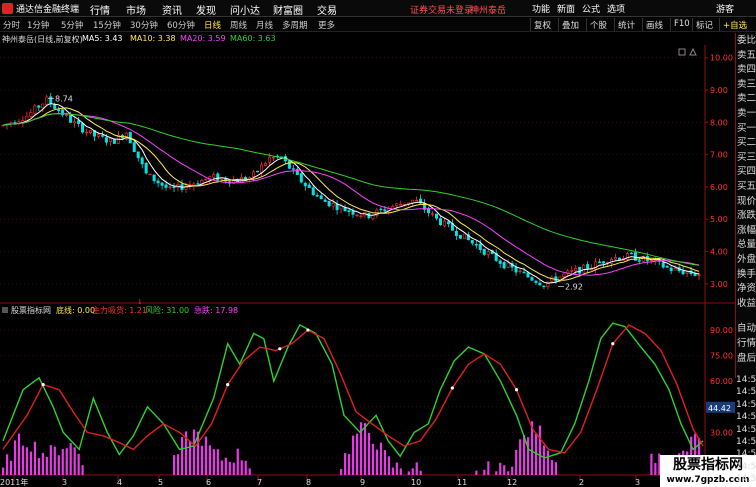 The height and width of the screenshot is (487, 756). I want to click on mark-button: 标记, so click(704, 24).